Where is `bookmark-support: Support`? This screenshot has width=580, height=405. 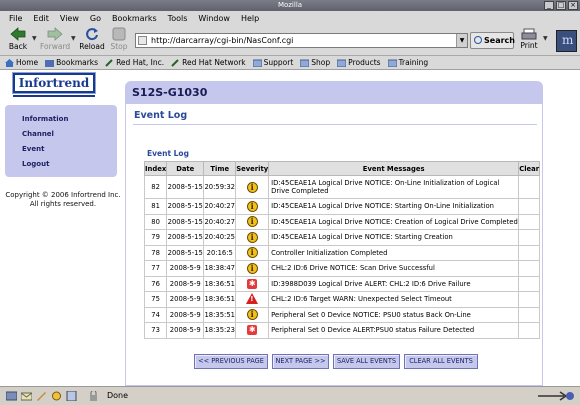
bookmark-support: Support is located at coordinates (272, 62).